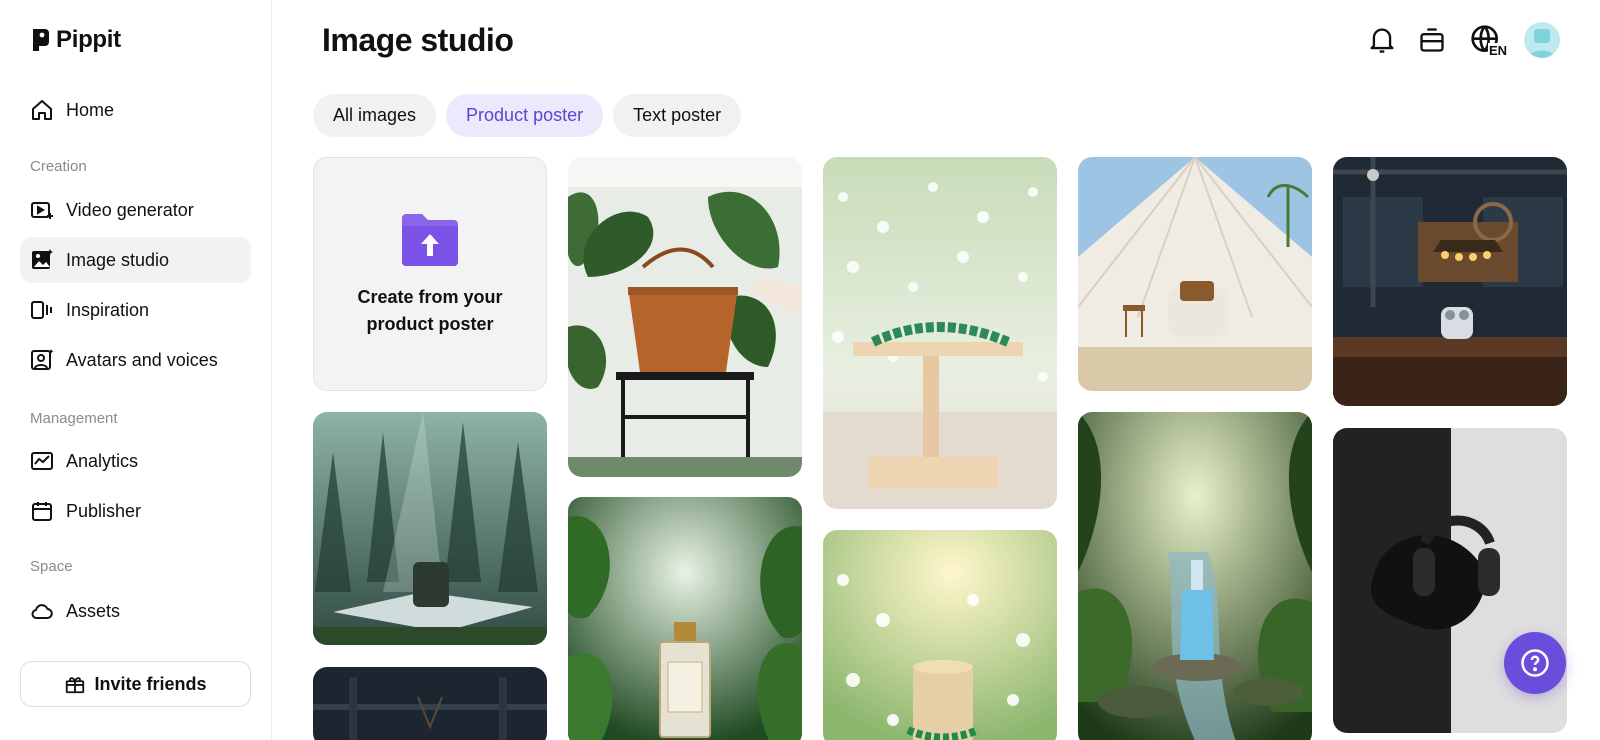 The width and height of the screenshot is (1600, 740). What do you see at coordinates (1497, 50) in the screenshot?
I see `language-code: EN` at bounding box center [1497, 50].